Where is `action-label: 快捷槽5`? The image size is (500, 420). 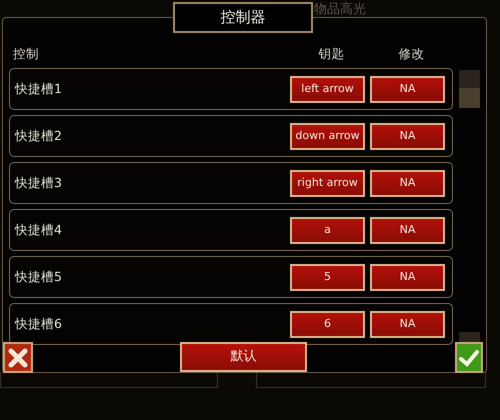
action-label: 快捷槽5 is located at coordinates (39, 277).